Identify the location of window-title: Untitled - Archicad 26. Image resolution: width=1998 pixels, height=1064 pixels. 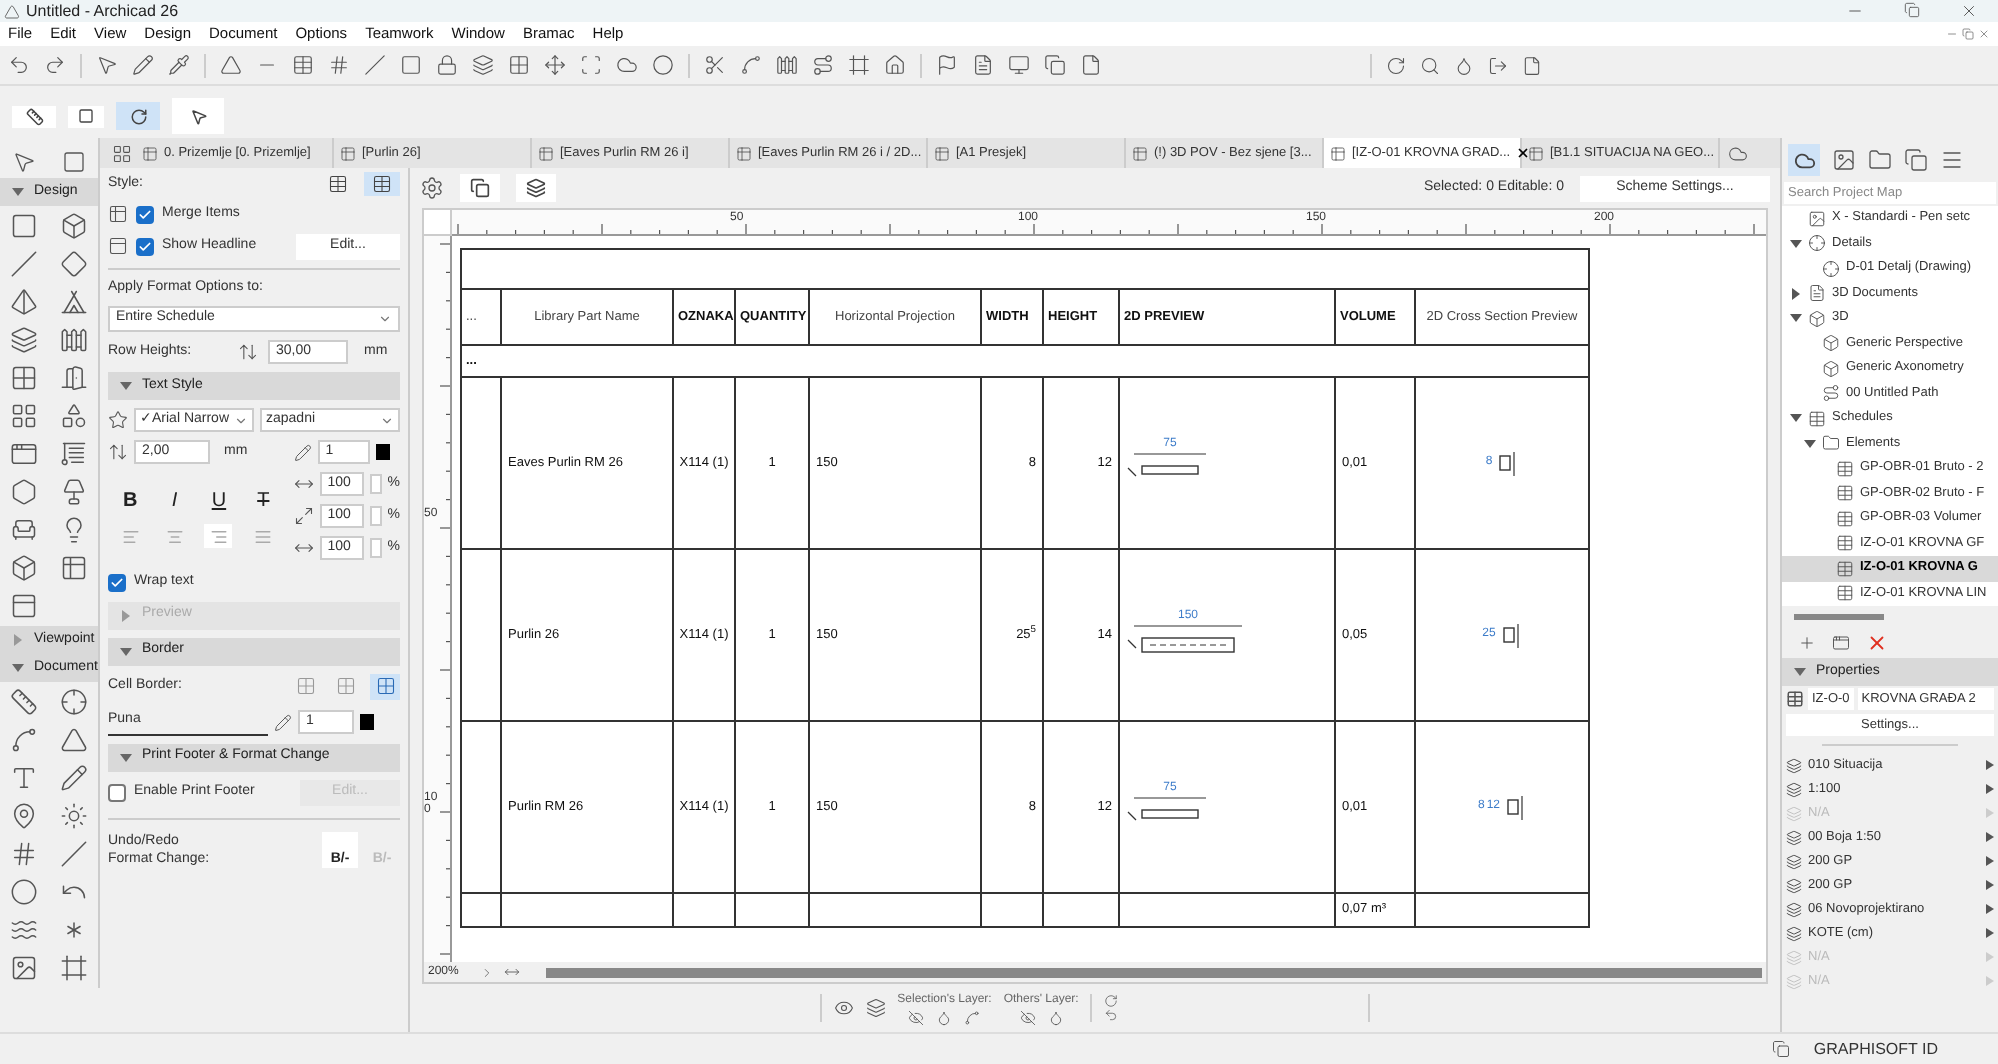
(102, 11).